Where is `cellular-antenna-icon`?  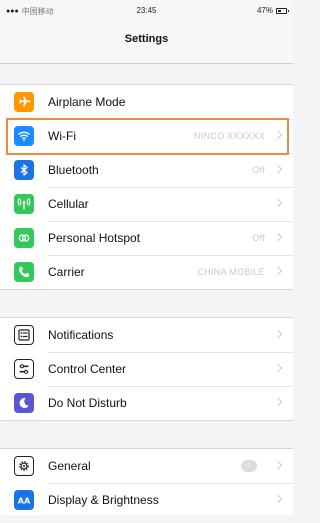 cellular-antenna-icon is located at coordinates (24, 204).